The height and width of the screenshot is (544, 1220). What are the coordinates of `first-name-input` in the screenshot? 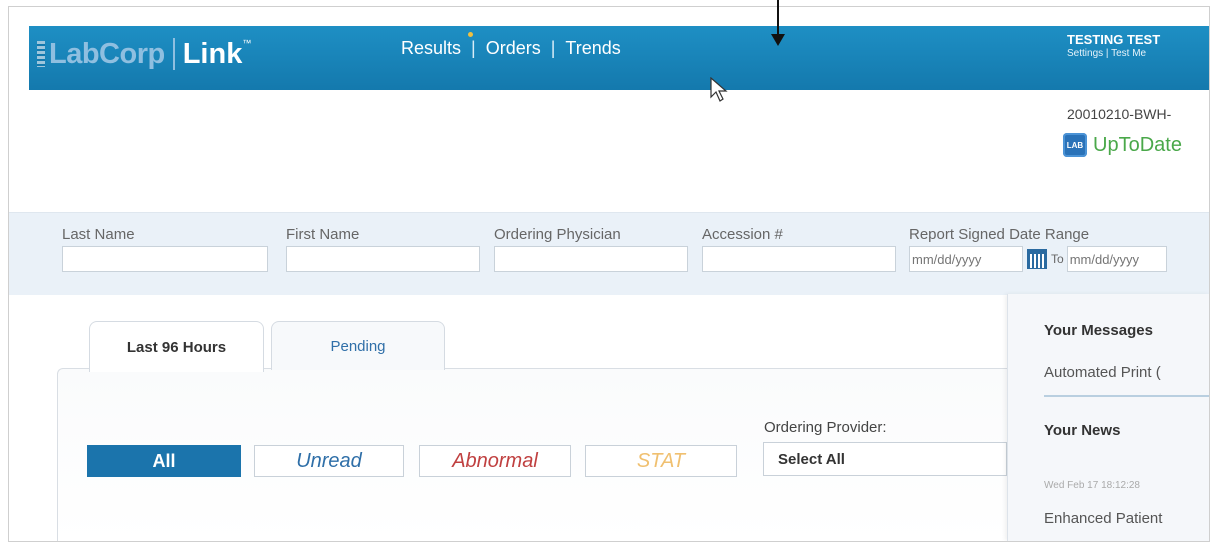 It's located at (383, 259).